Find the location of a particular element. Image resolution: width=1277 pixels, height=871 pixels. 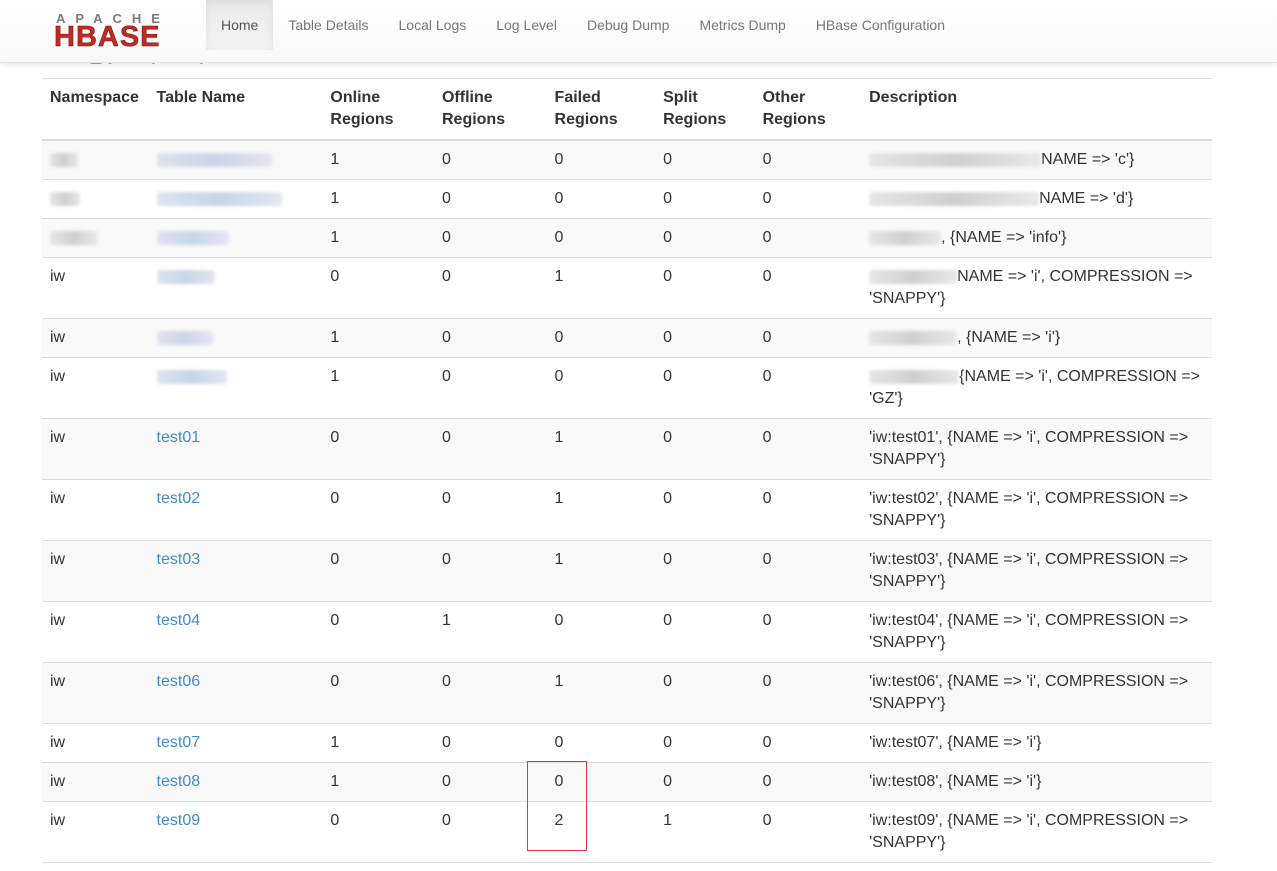

header-offline-regions: Offline Regions is located at coordinates (490, 109).